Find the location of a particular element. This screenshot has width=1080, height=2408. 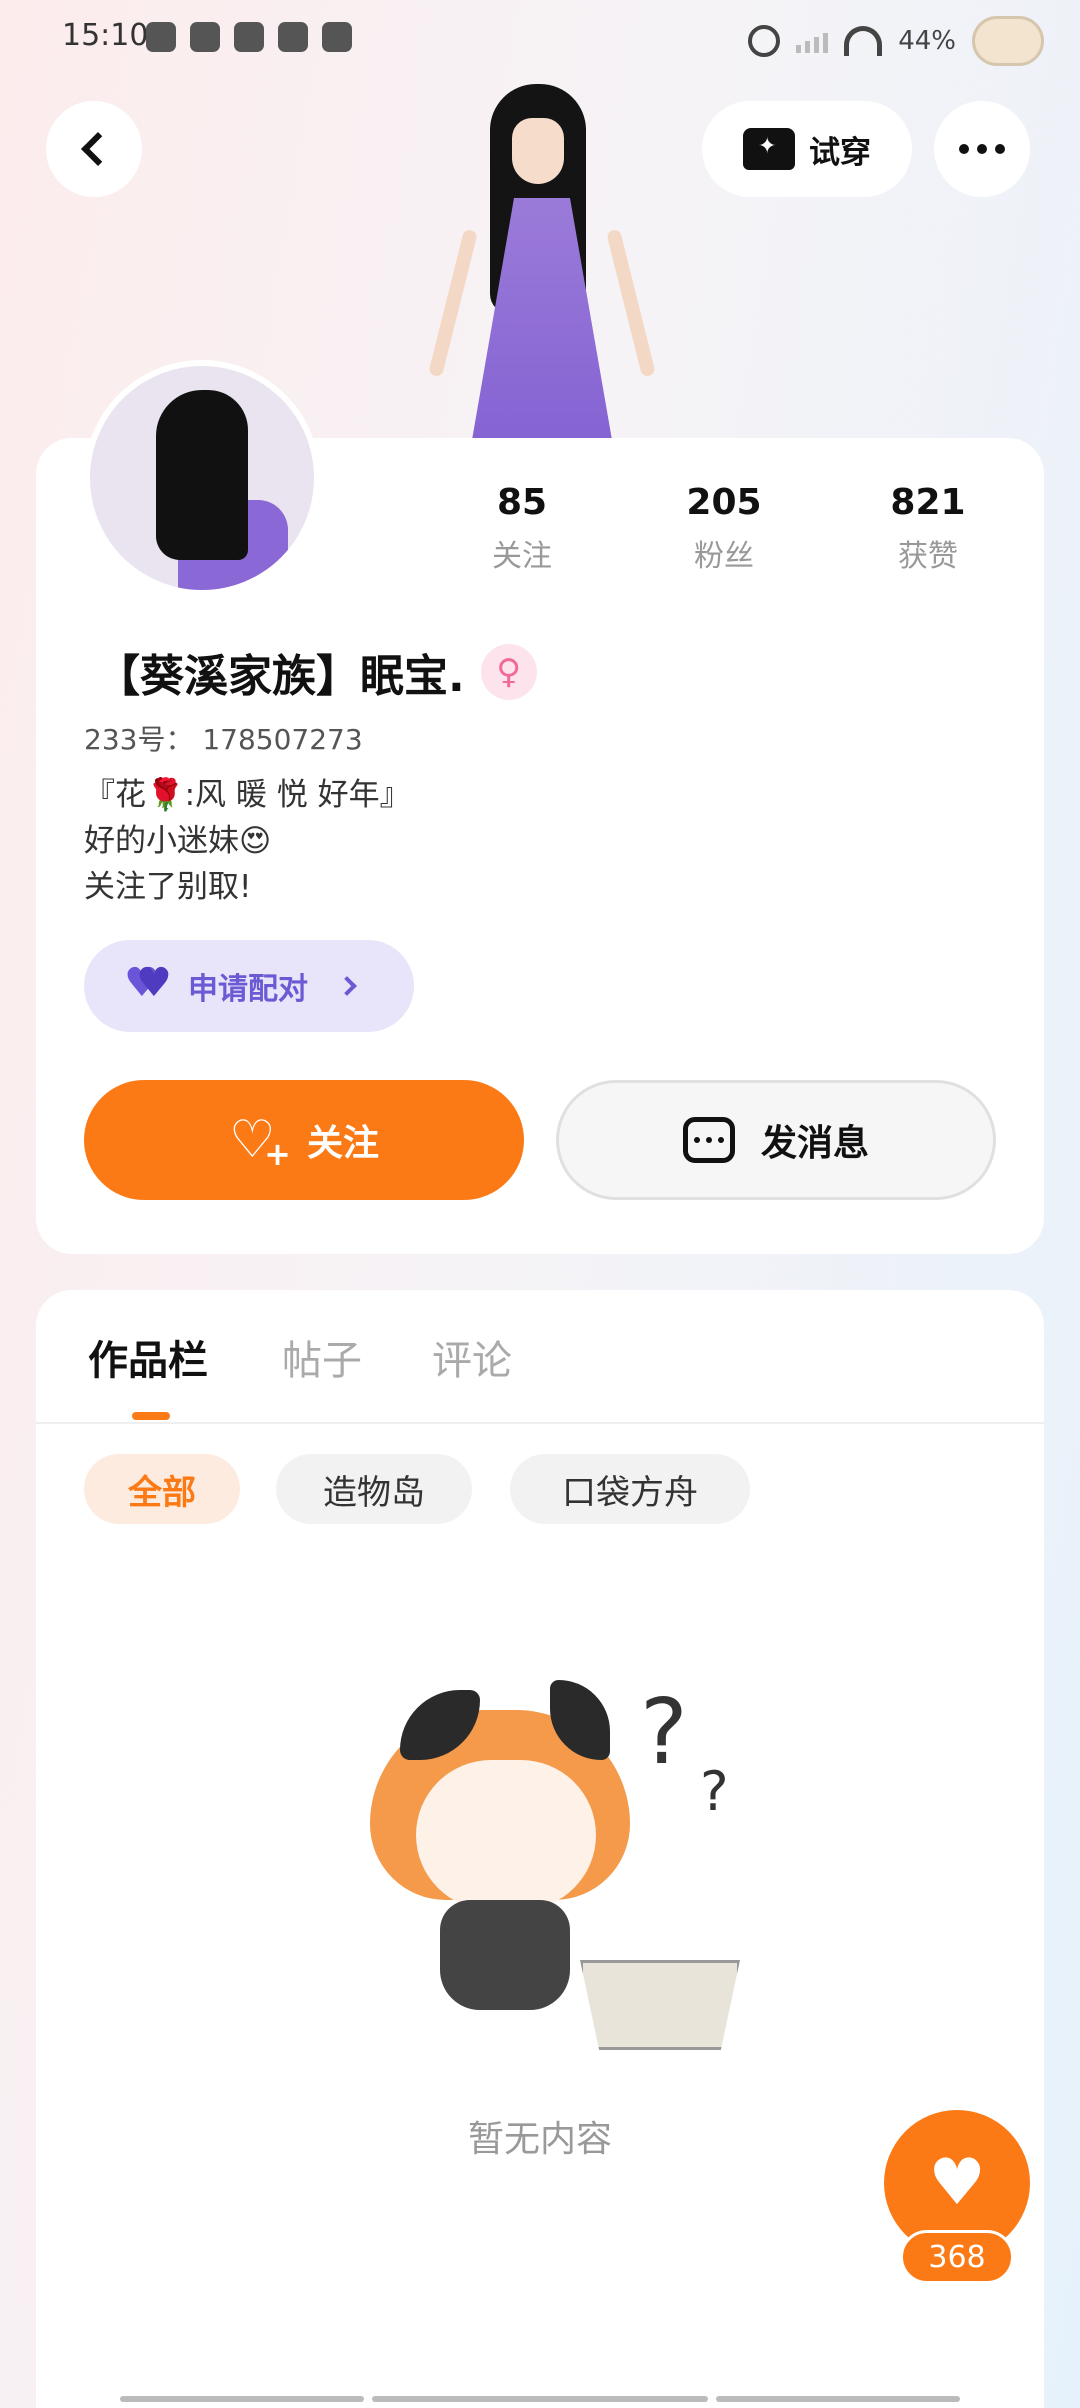

chevron-right-icon is located at coordinates (347, 986).